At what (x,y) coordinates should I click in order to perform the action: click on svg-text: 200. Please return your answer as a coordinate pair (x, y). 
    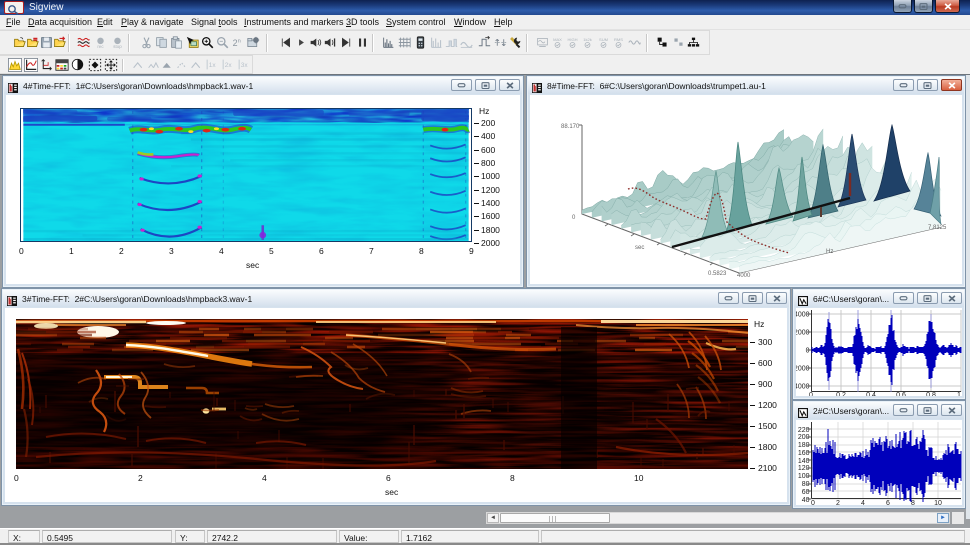
    Looking at the image, I should click on (804, 437).